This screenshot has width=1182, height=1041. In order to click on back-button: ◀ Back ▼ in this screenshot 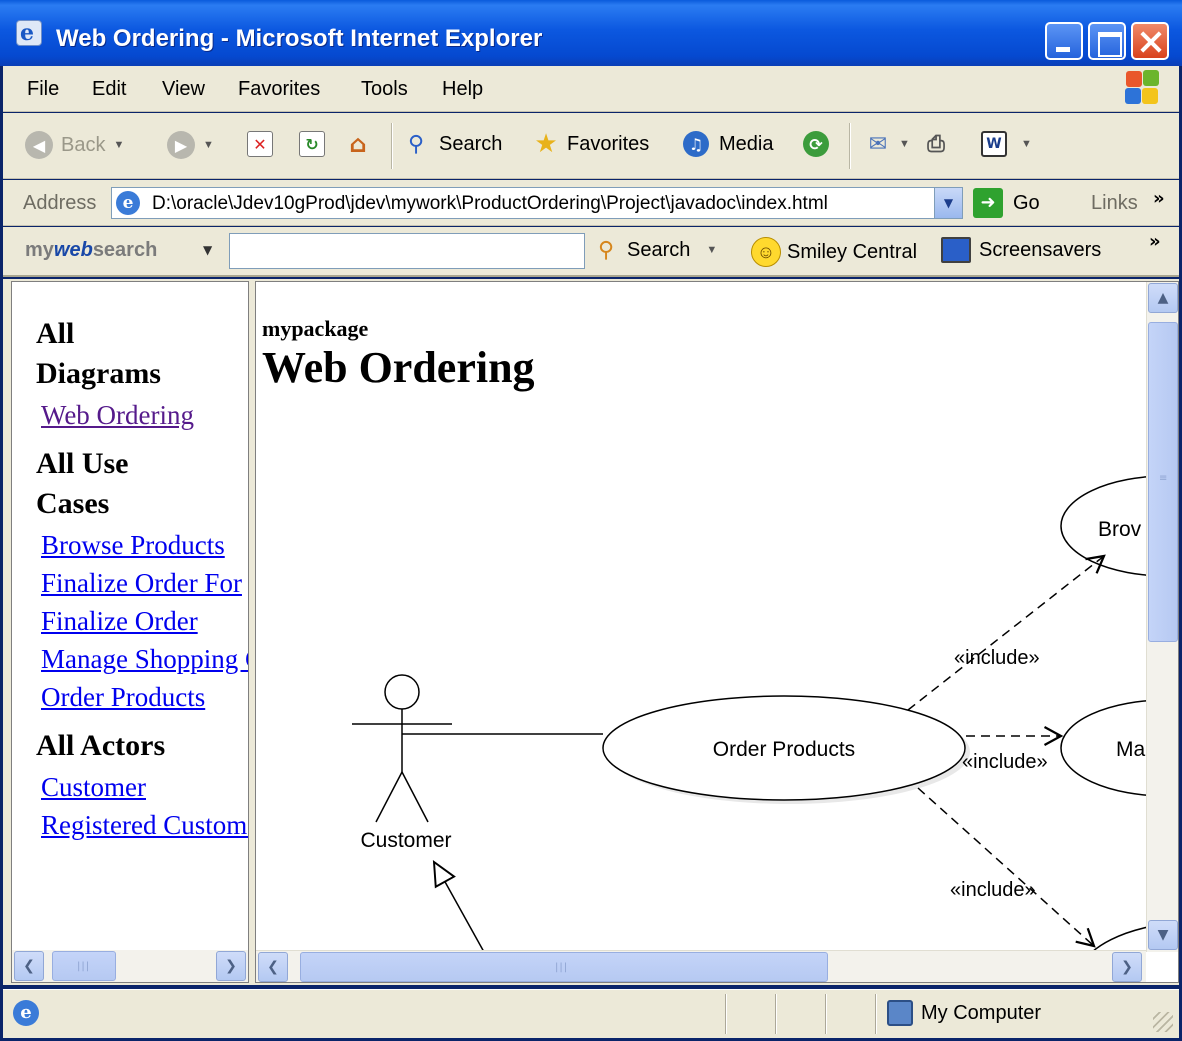, I will do `click(74, 145)`.